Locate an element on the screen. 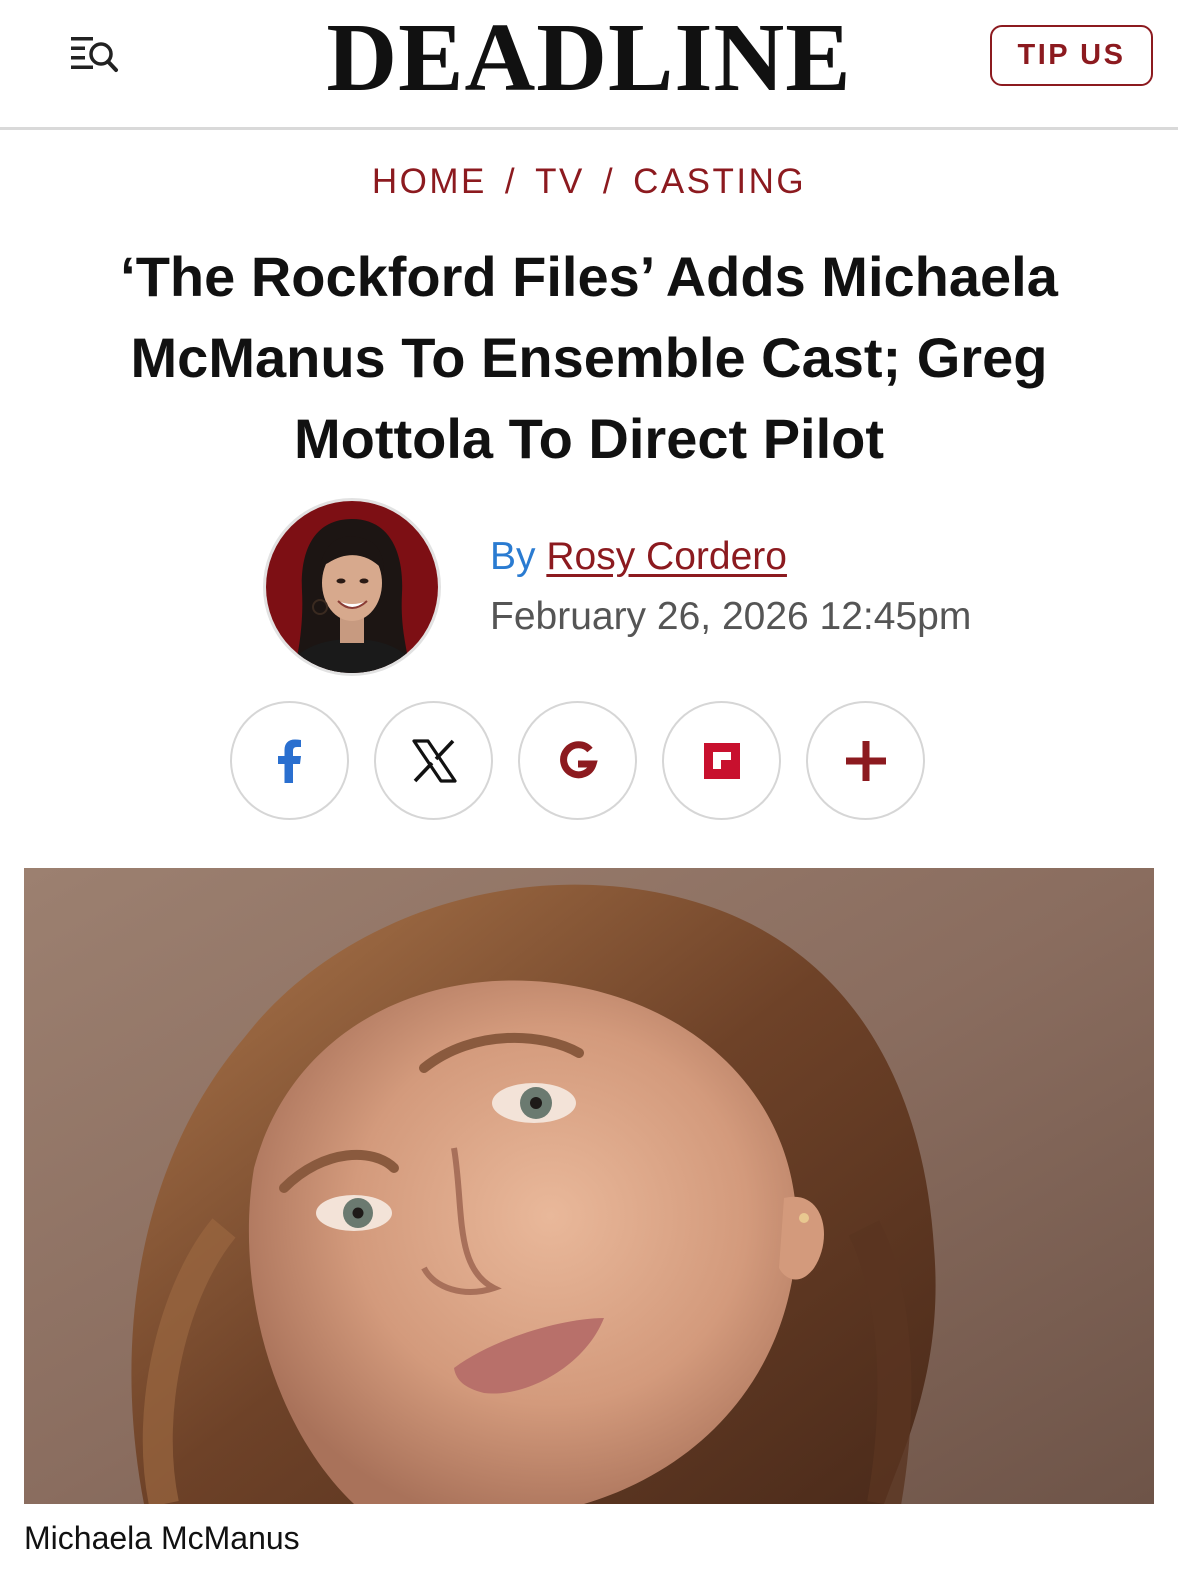  breadcrumb-tv: TV is located at coordinates (560, 181).